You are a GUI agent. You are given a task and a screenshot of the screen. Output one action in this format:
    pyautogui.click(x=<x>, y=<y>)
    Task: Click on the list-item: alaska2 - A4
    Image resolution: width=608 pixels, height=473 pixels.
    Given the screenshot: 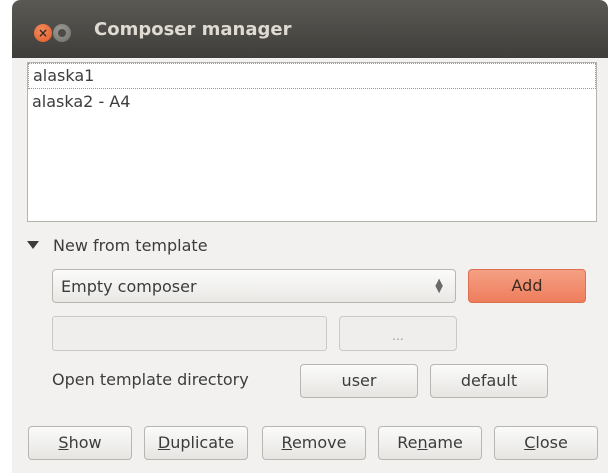 What is the action you would take?
    pyautogui.click(x=312, y=102)
    